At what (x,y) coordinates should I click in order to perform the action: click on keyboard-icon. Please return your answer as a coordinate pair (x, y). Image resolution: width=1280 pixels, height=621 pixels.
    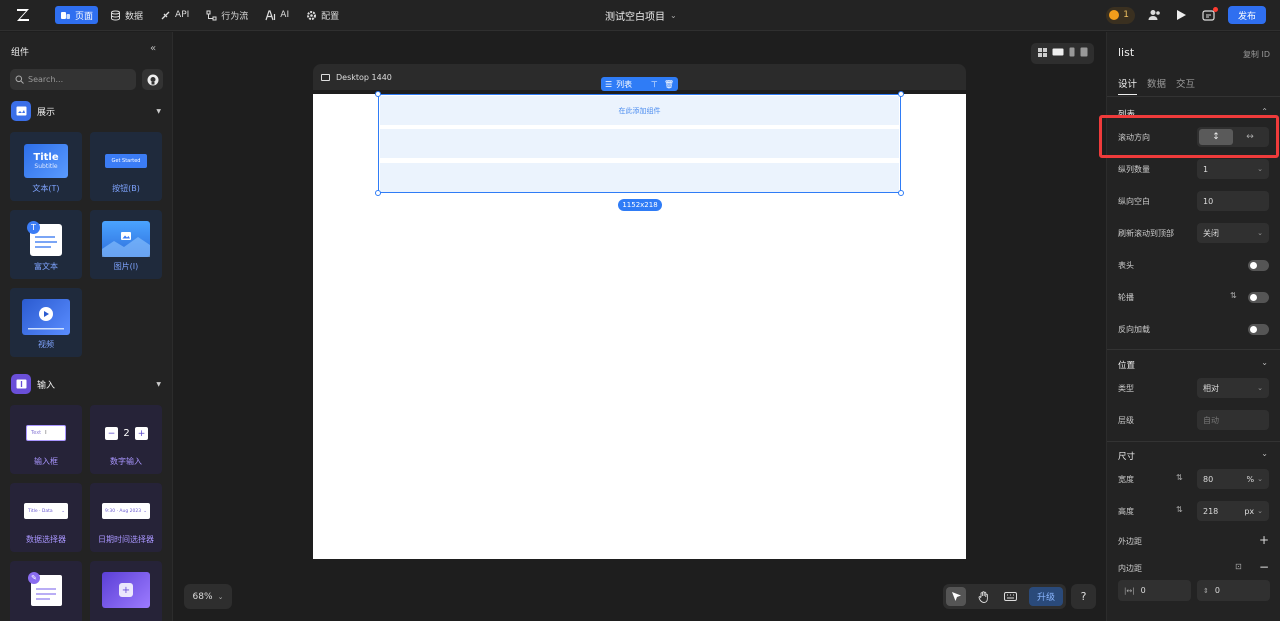
    Looking at the image, I should click on (1010, 596).